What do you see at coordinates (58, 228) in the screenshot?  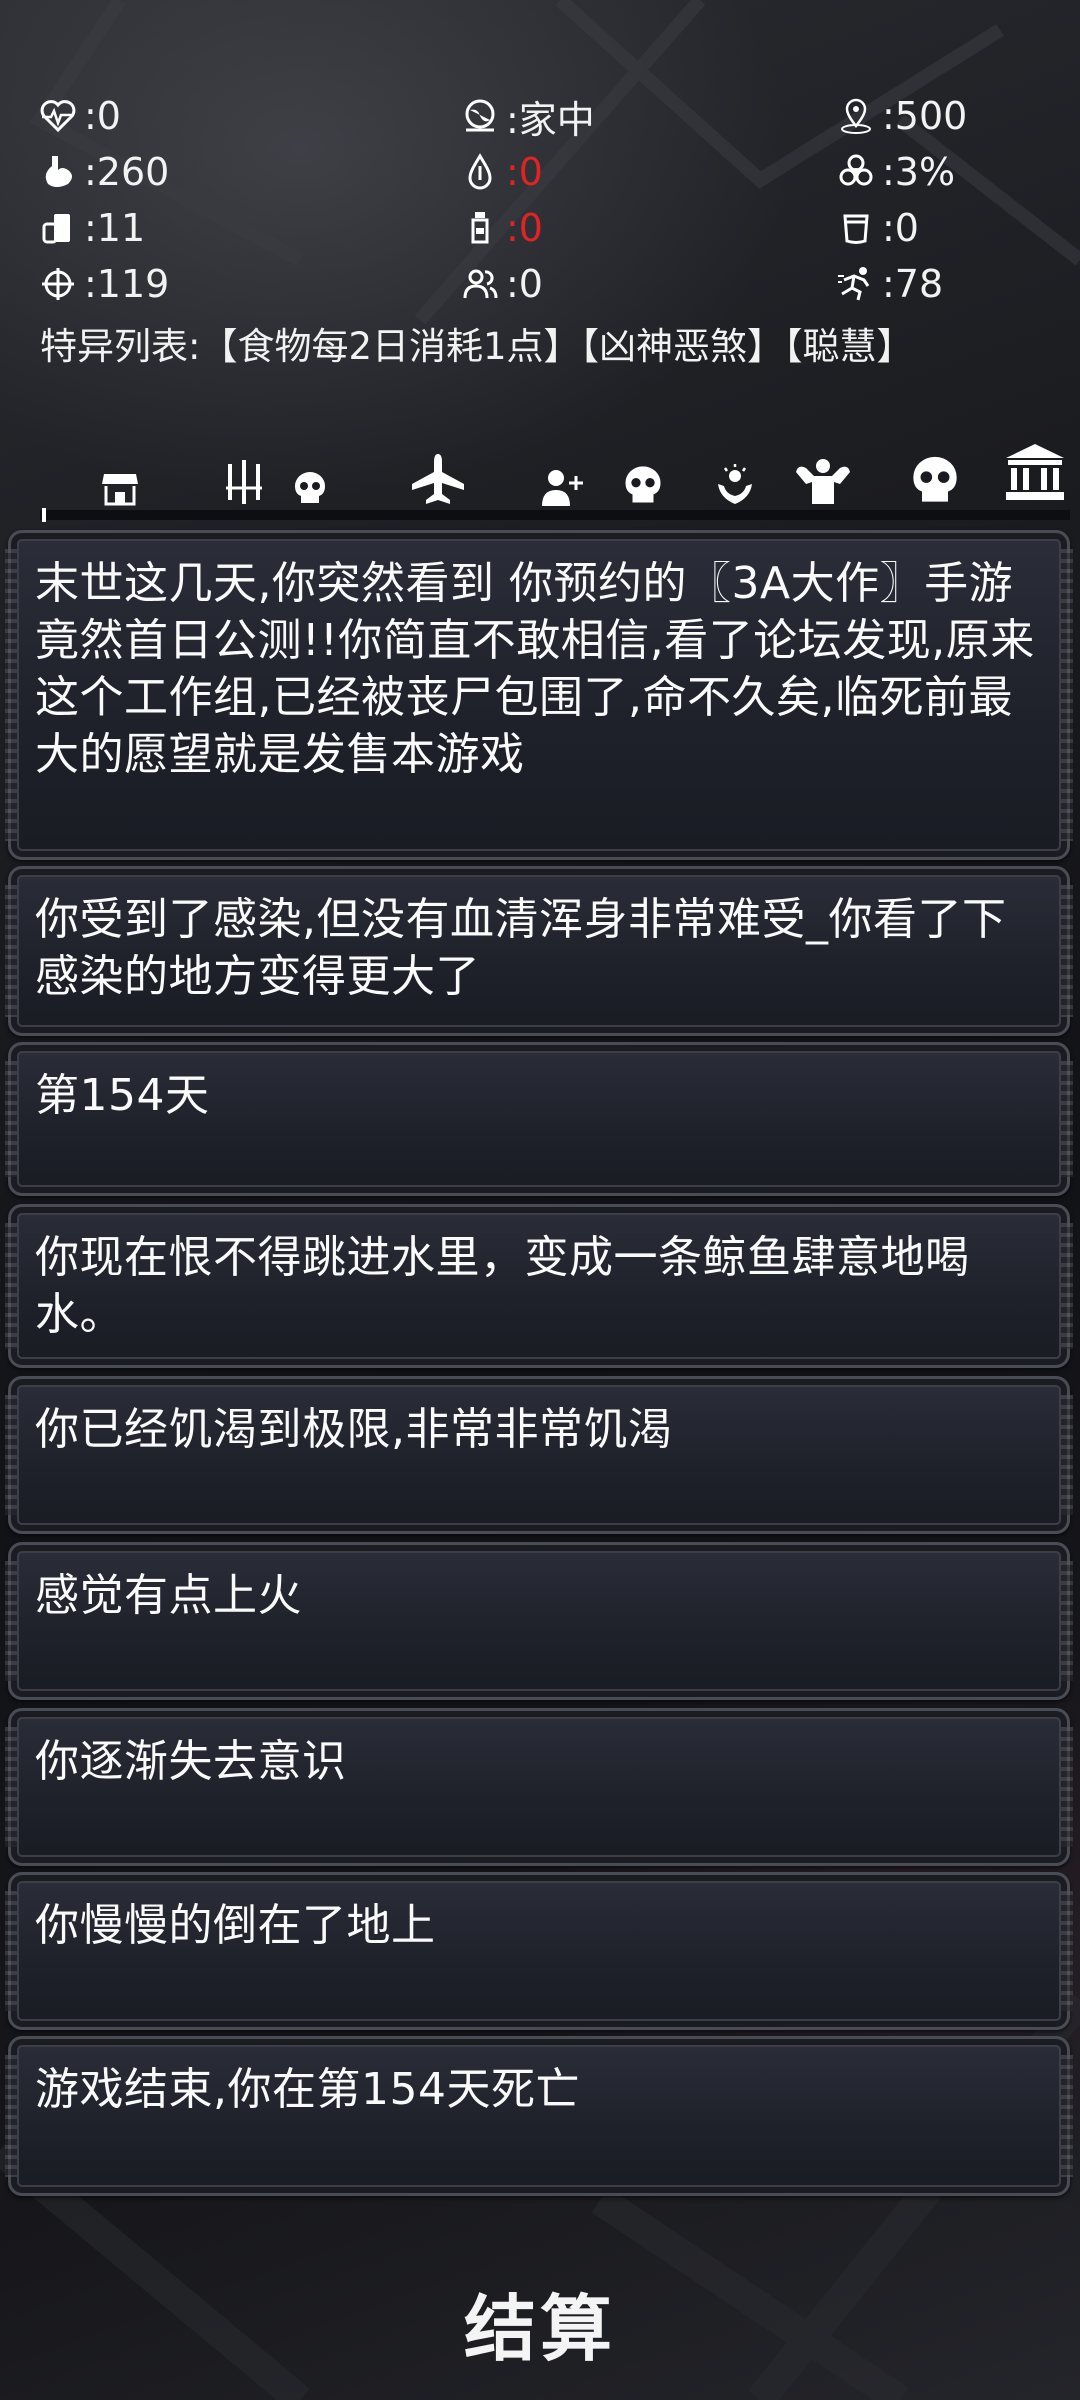 I see `canned-food-icon` at bounding box center [58, 228].